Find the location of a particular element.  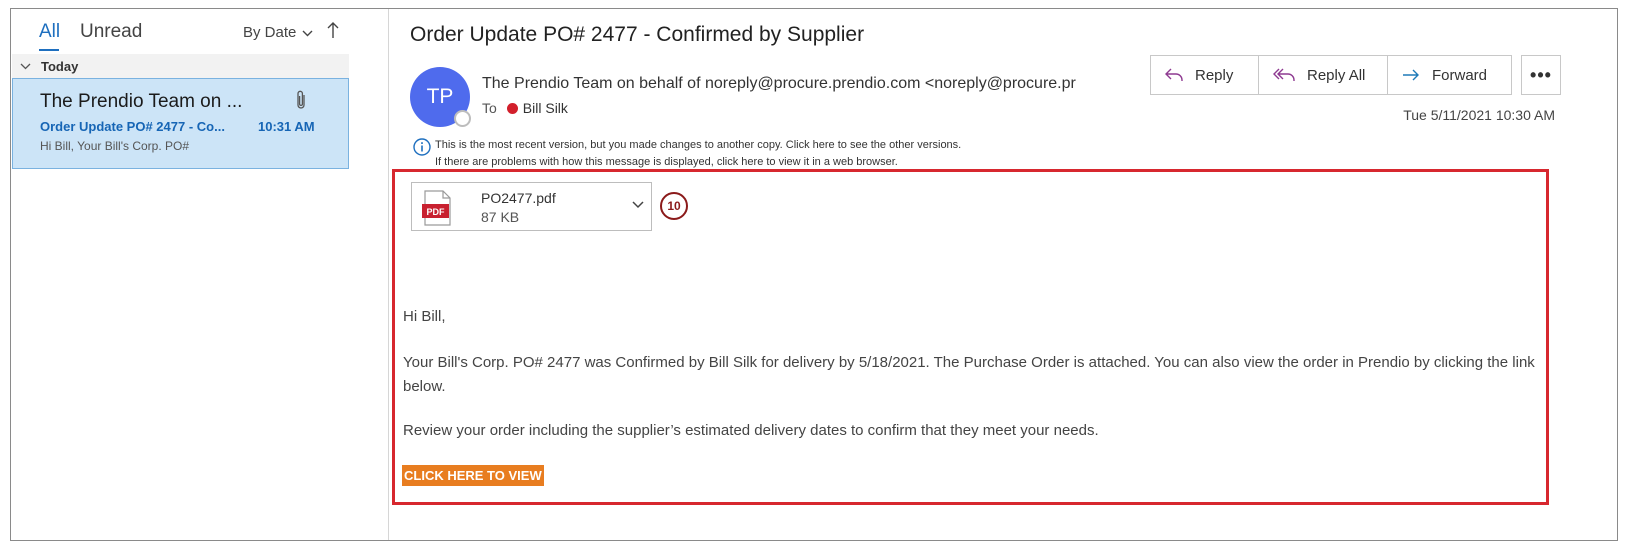

forward-arrow-icon is located at coordinates (1411, 75).